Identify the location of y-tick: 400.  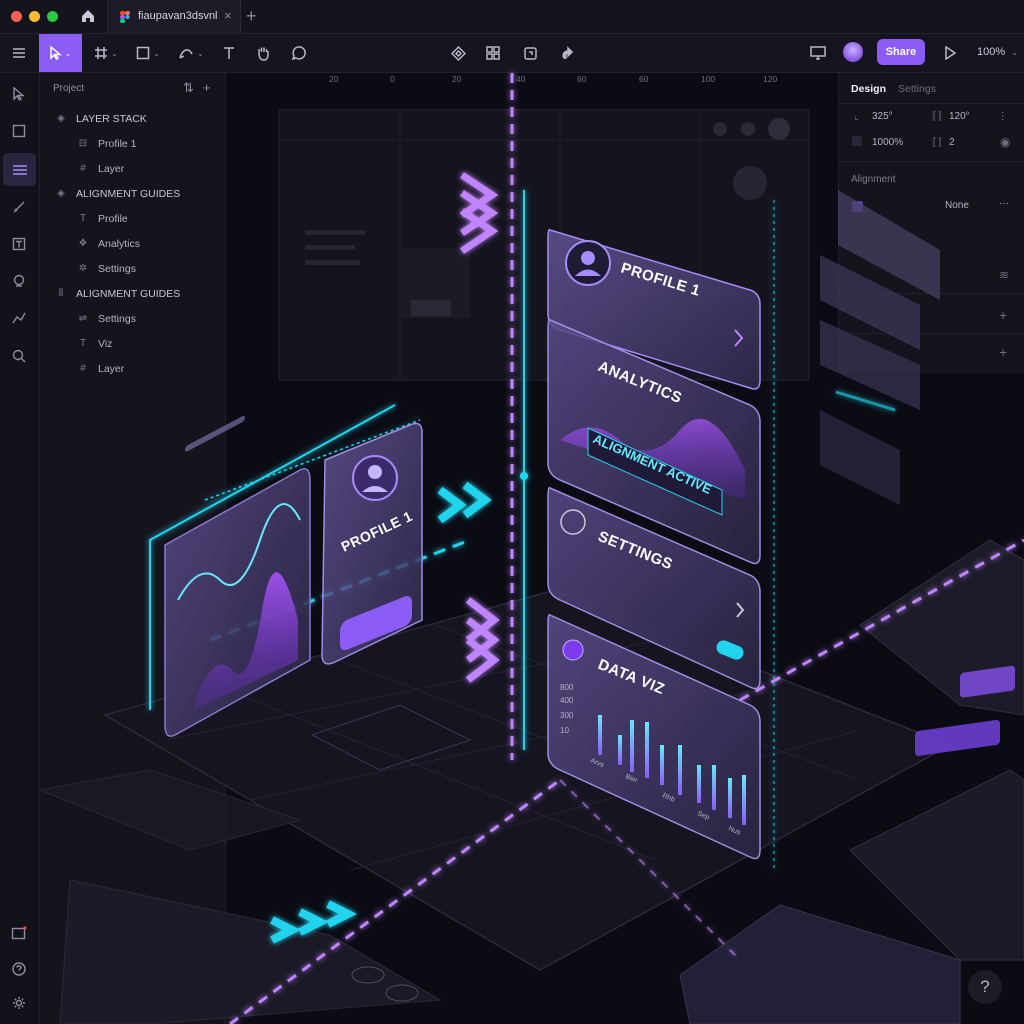
(567, 700).